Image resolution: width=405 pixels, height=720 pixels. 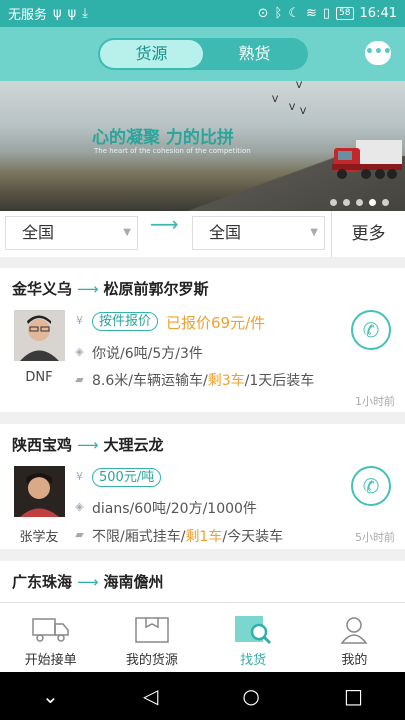 What do you see at coordinates (57, 13) in the screenshot?
I see `usb-icon: ψ` at bounding box center [57, 13].